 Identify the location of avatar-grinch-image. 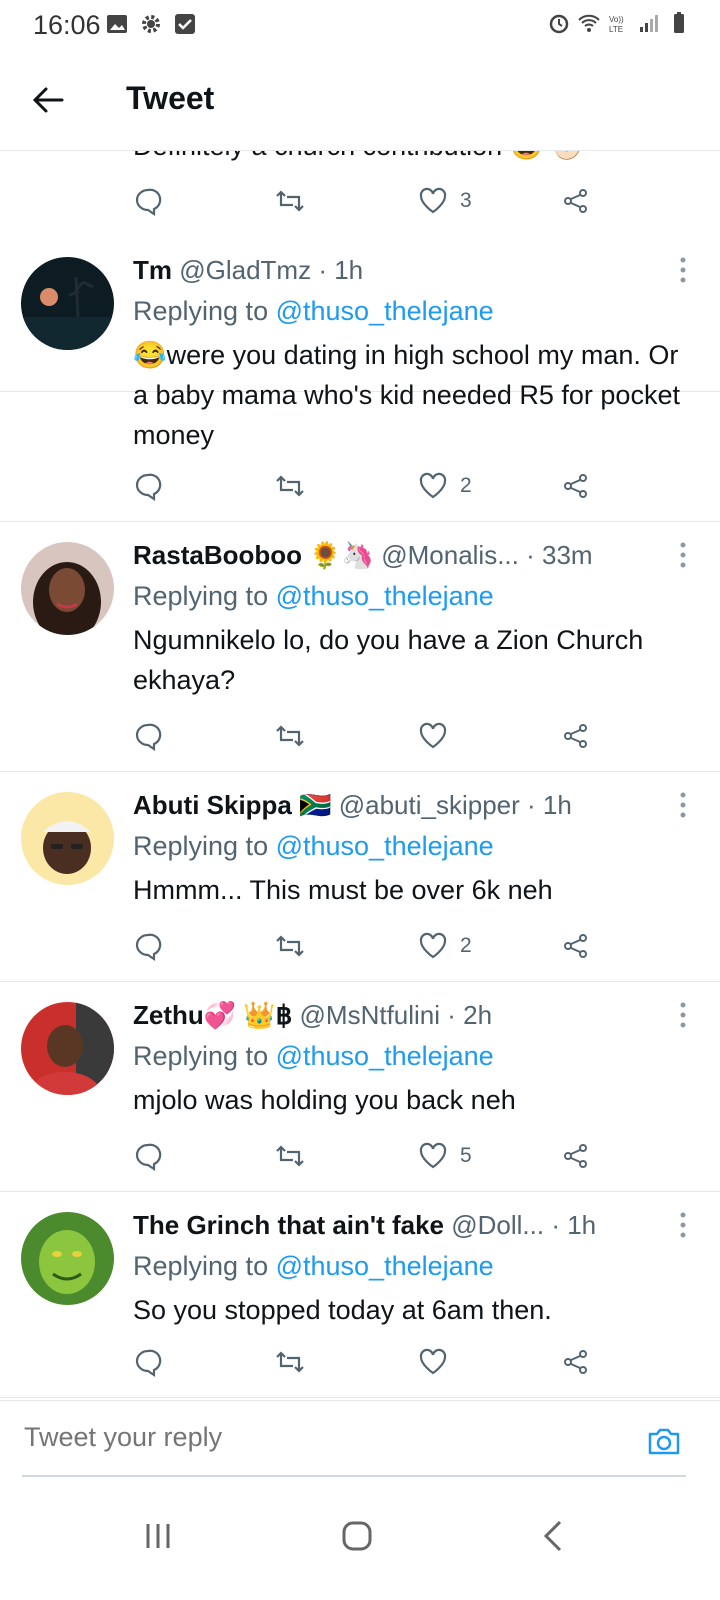
(67, 1258).